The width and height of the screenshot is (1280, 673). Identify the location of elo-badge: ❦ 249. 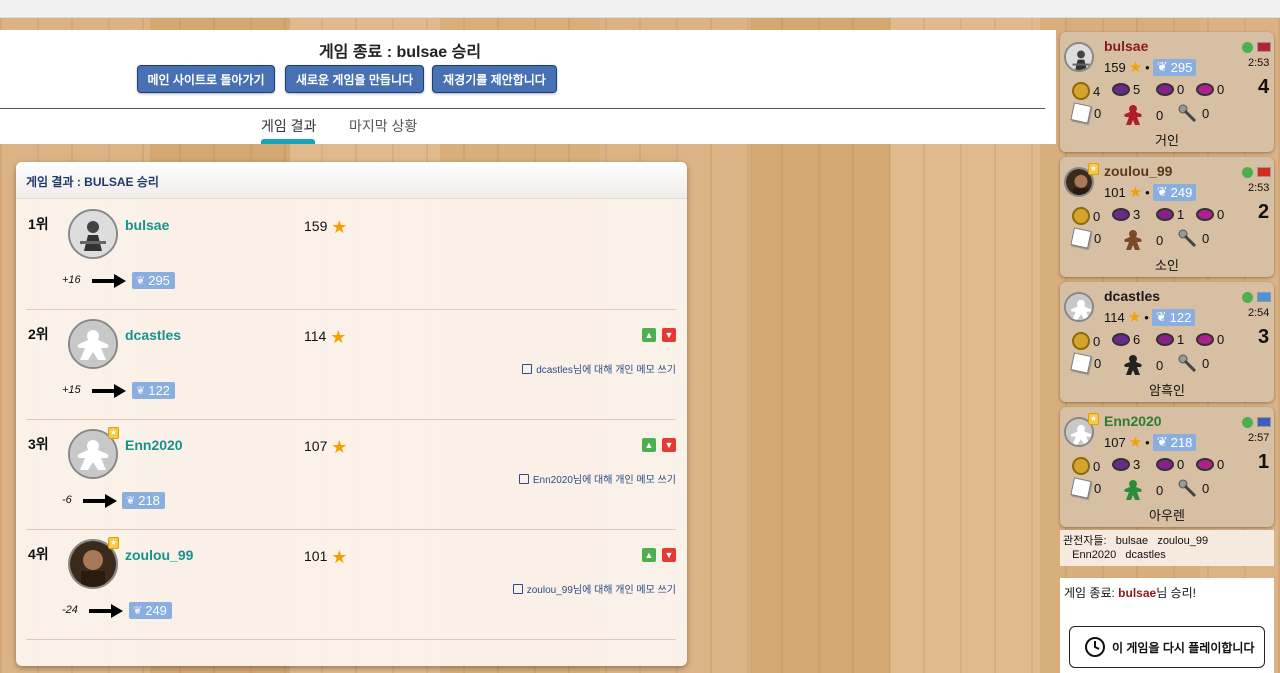
(150, 610).